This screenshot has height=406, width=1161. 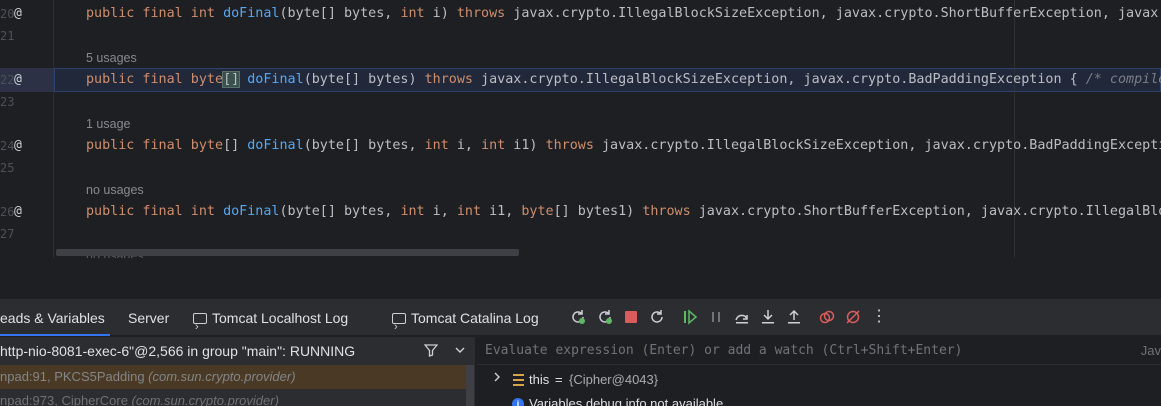 I want to click on tab-server: Server, so click(x=148, y=318).